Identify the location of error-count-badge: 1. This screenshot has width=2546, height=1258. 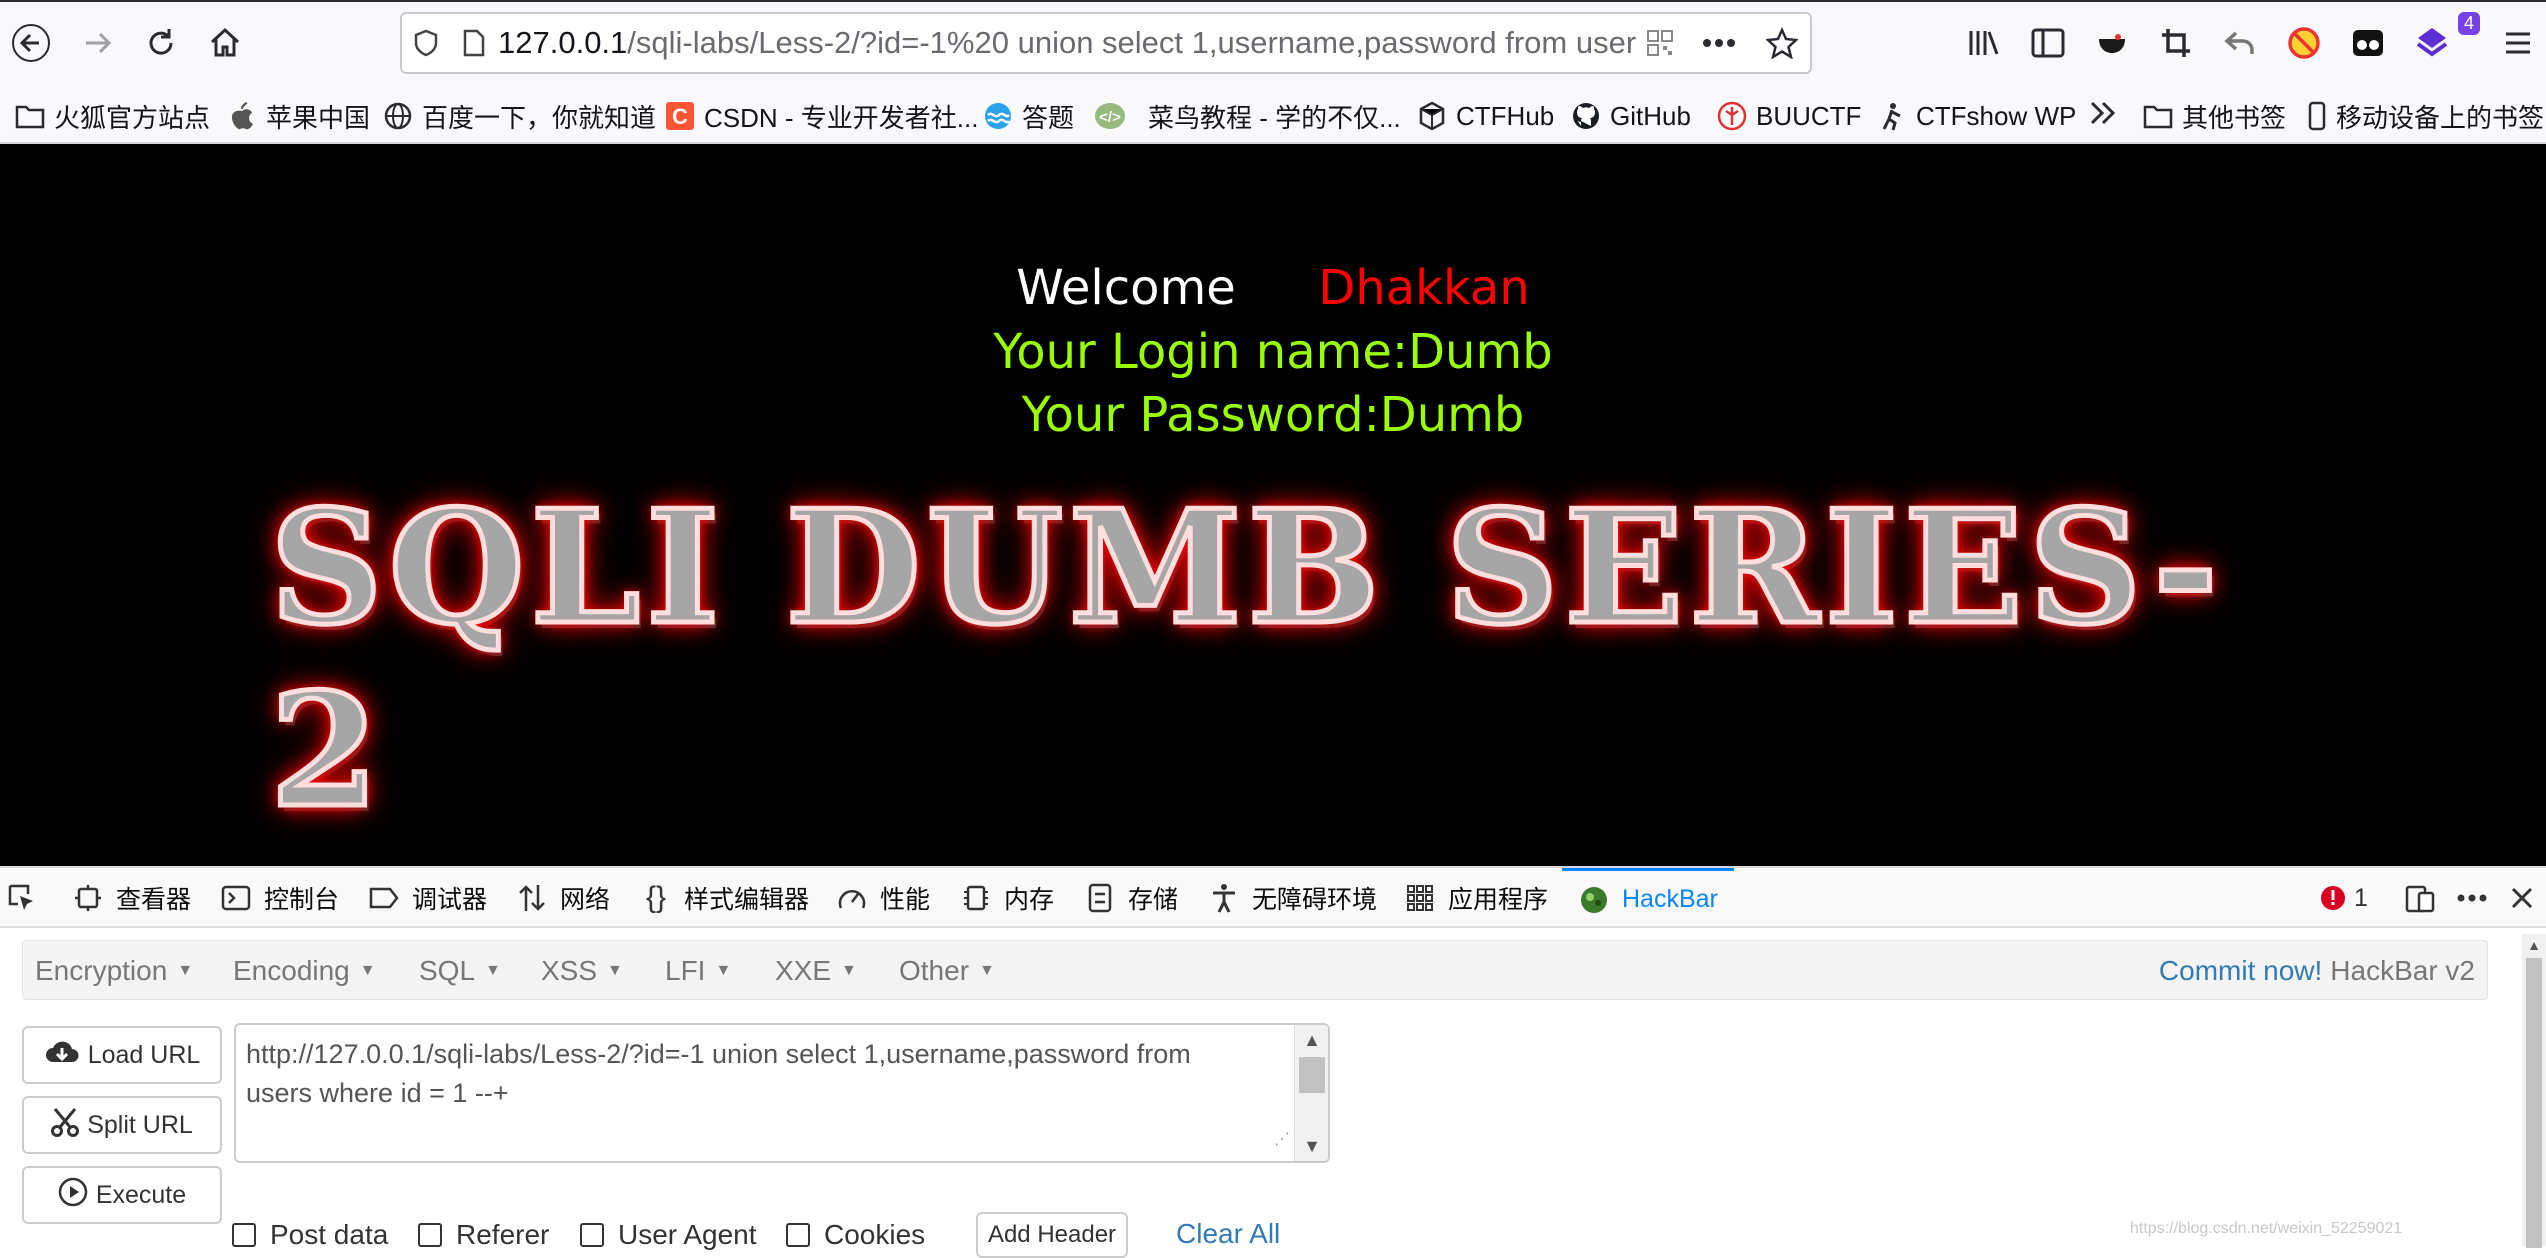
(2344, 898).